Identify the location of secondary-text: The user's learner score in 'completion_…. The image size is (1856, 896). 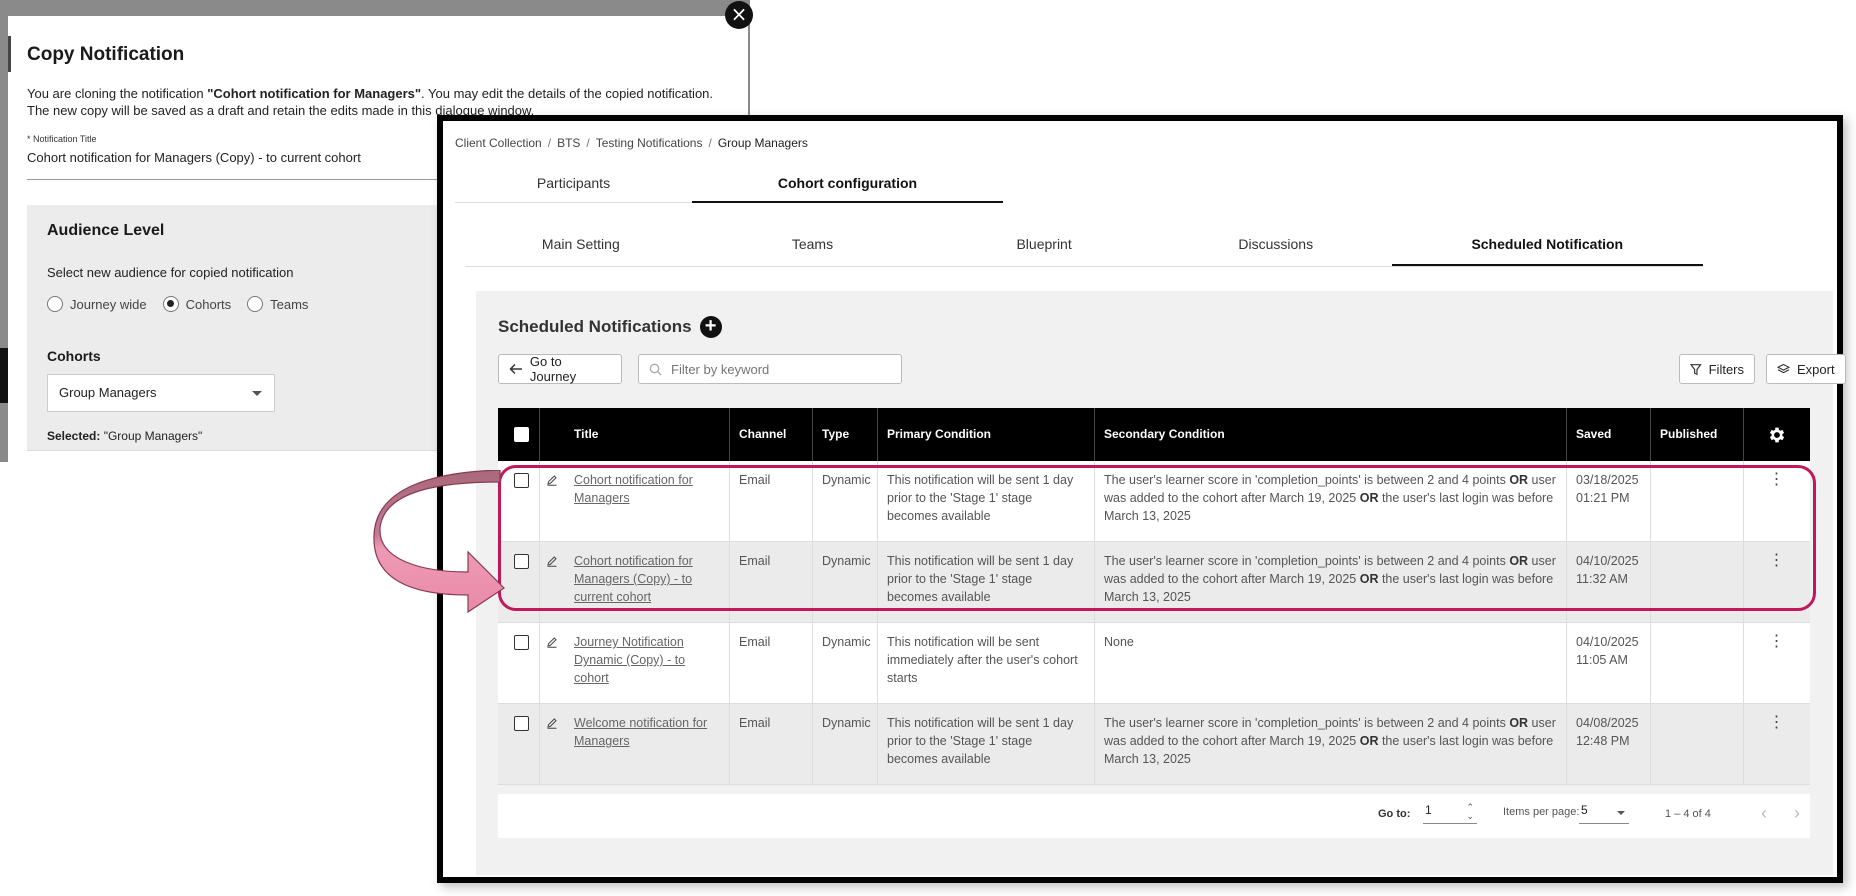
(1307, 723).